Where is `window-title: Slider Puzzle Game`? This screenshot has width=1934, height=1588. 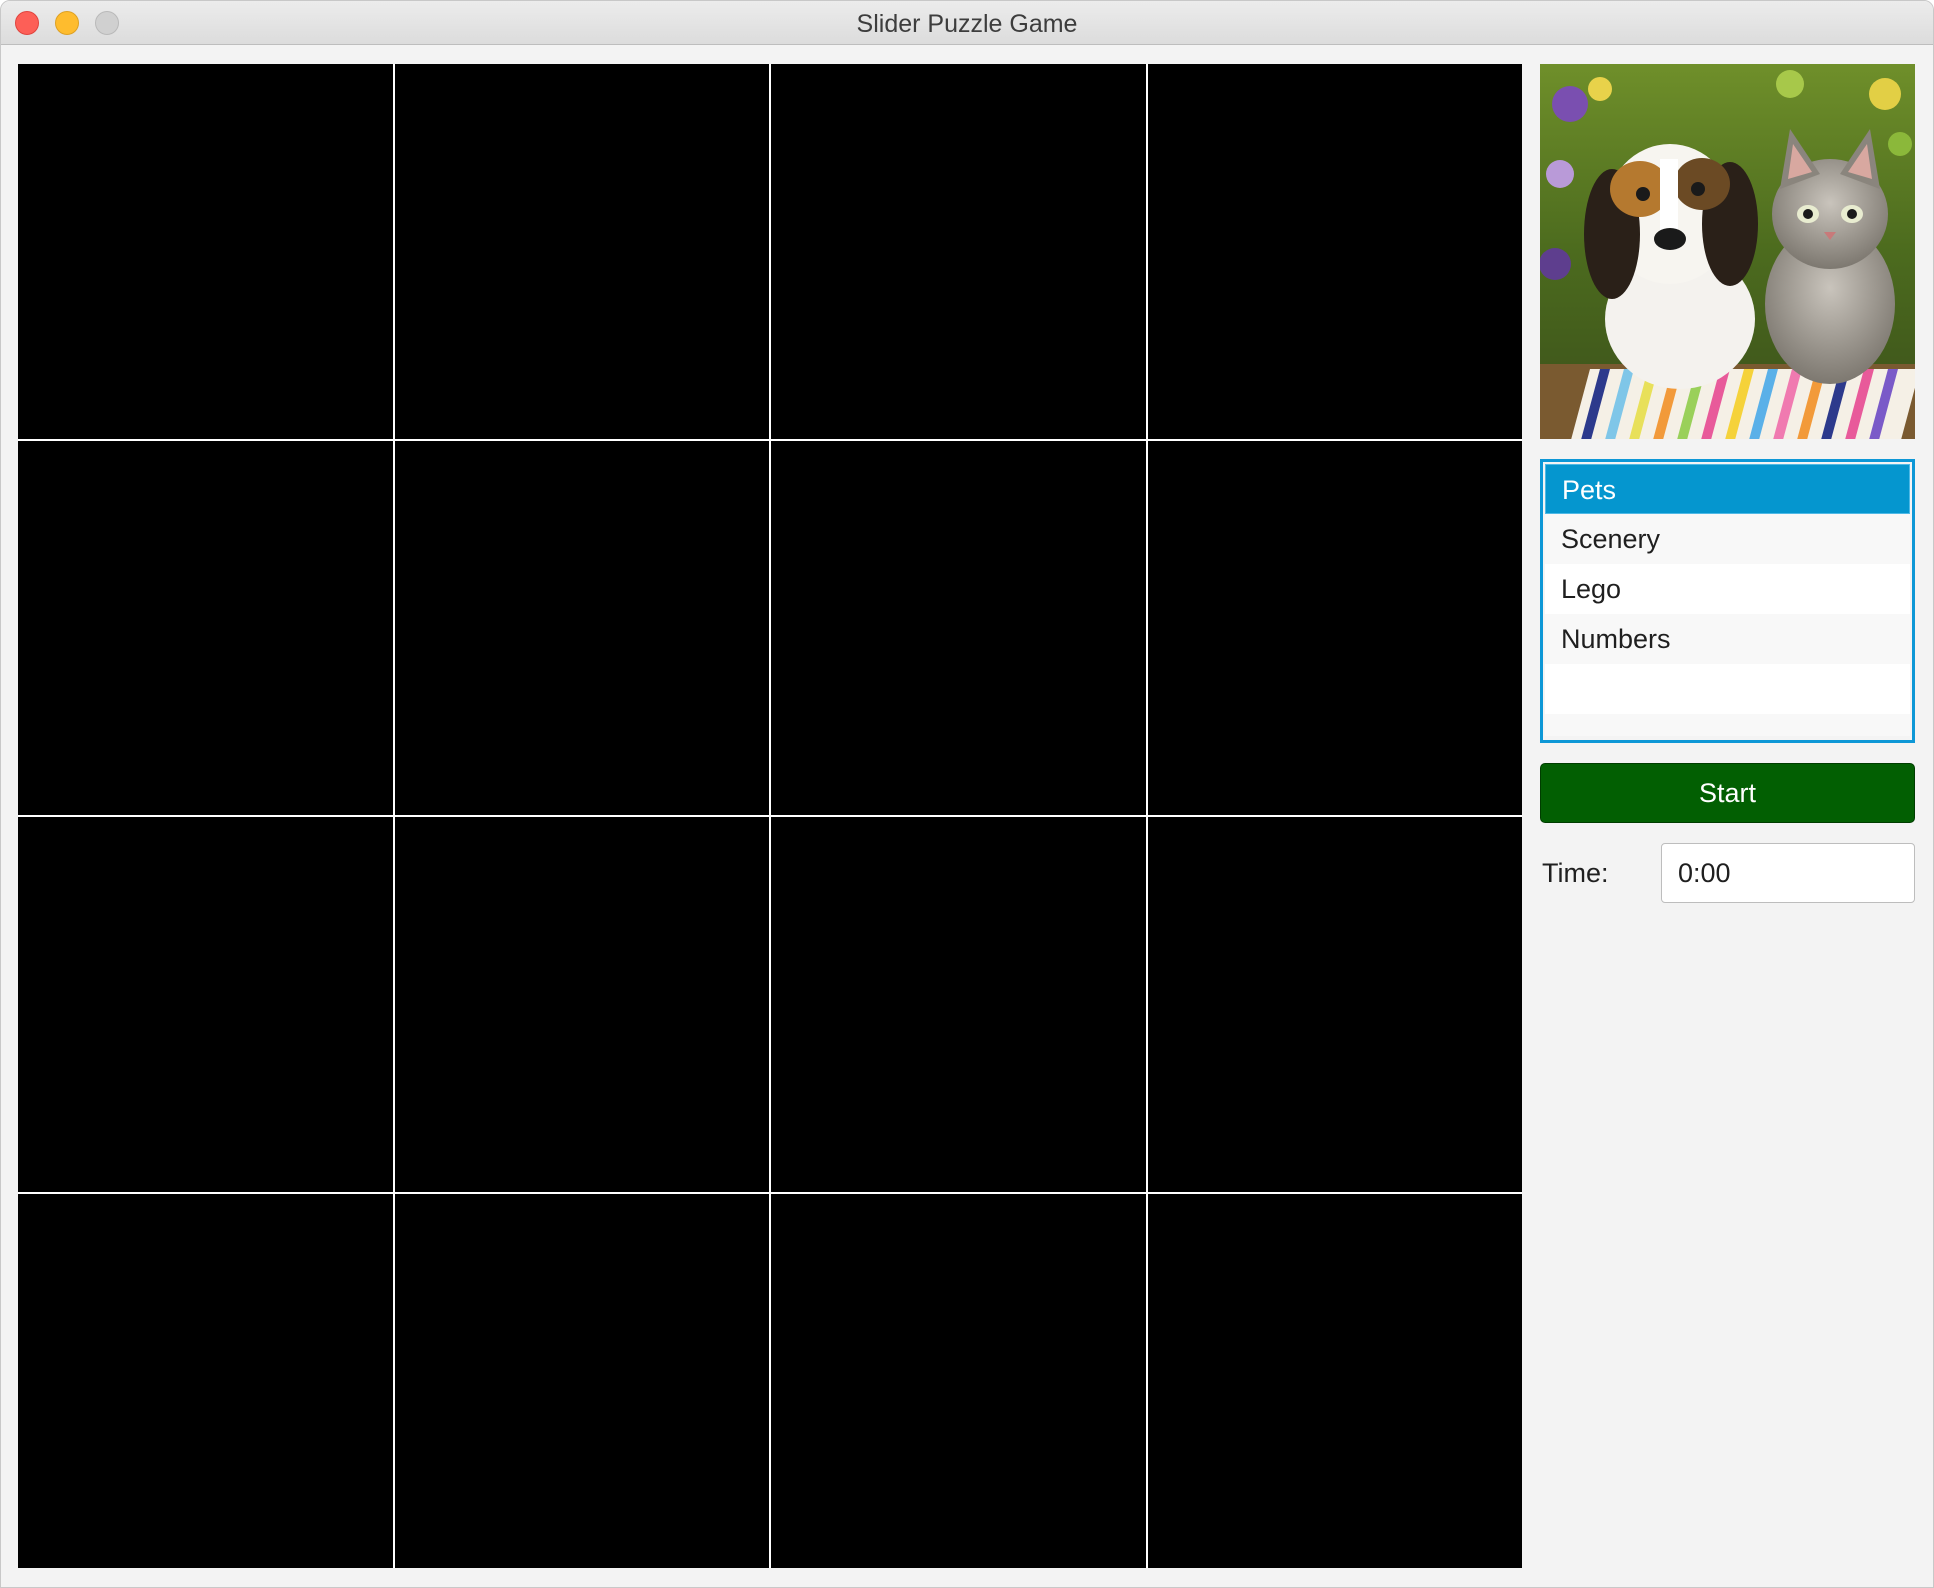 window-title: Slider Puzzle Game is located at coordinates (967, 24).